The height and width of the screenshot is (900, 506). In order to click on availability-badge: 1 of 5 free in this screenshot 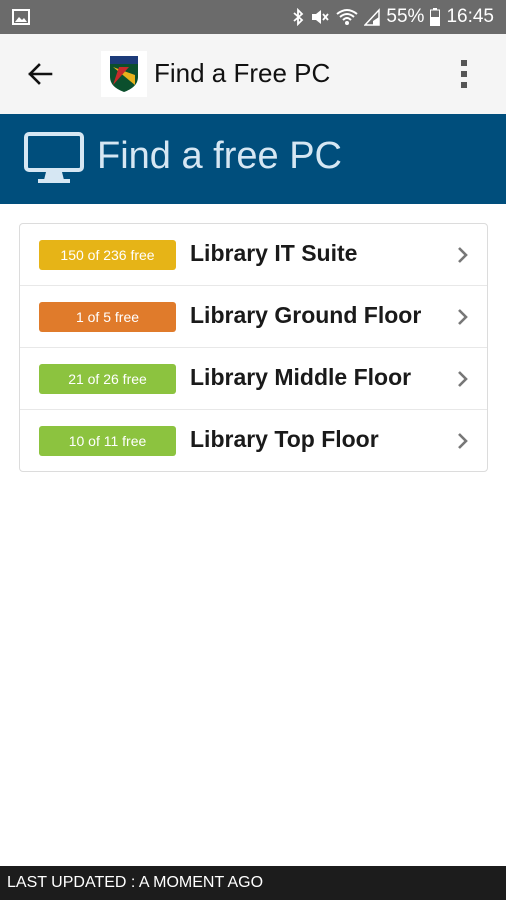, I will do `click(107, 317)`.